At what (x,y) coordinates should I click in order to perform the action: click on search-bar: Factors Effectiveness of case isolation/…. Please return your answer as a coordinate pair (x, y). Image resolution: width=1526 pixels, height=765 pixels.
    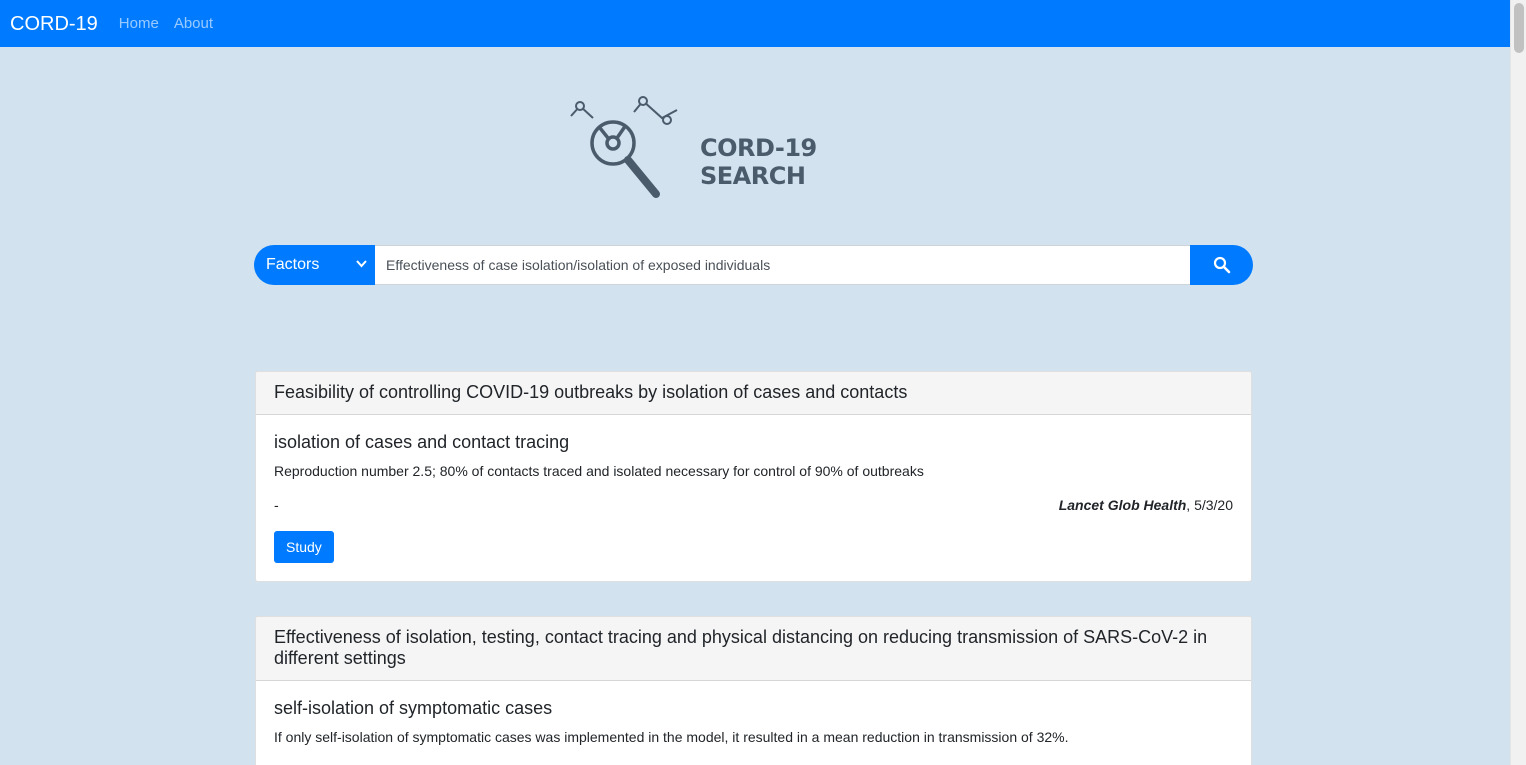
    Looking at the image, I should click on (753, 265).